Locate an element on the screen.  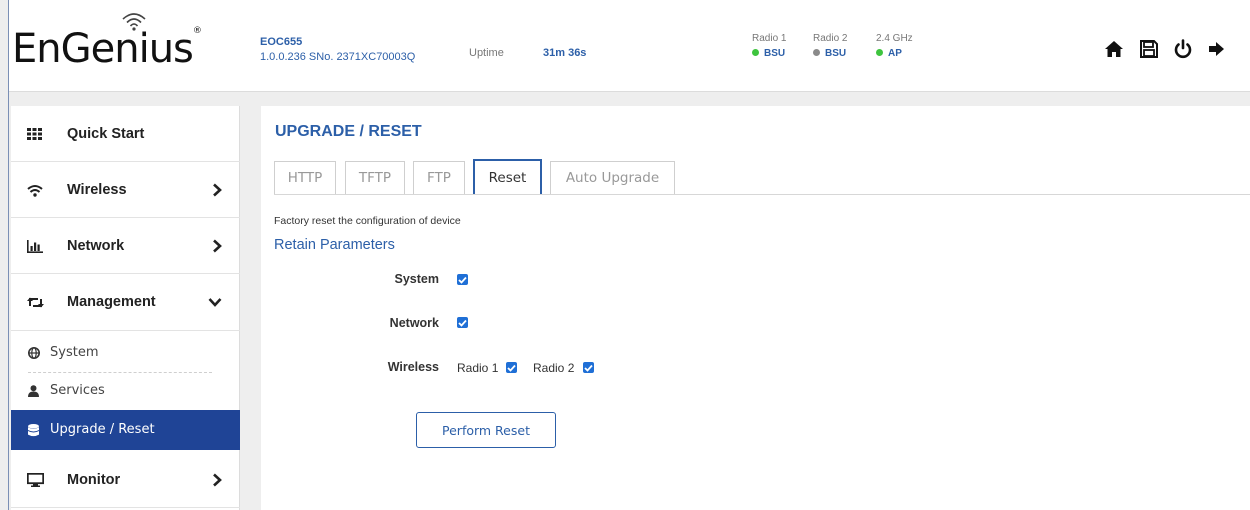
radio2-status: Radio 2 BSU is located at coordinates (830, 46).